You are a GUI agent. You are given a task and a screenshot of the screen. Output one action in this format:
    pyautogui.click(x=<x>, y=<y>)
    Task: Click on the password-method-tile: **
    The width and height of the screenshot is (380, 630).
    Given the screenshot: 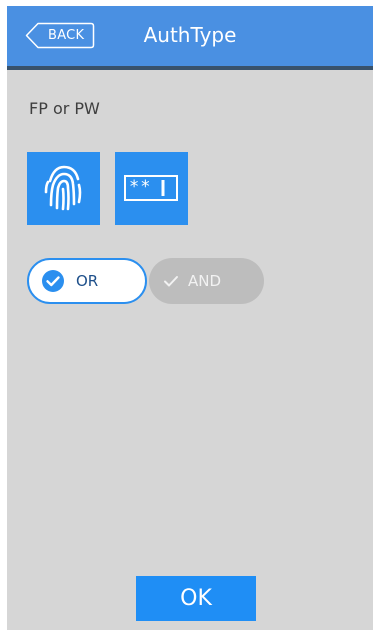 What is the action you would take?
    pyautogui.click(x=151, y=188)
    